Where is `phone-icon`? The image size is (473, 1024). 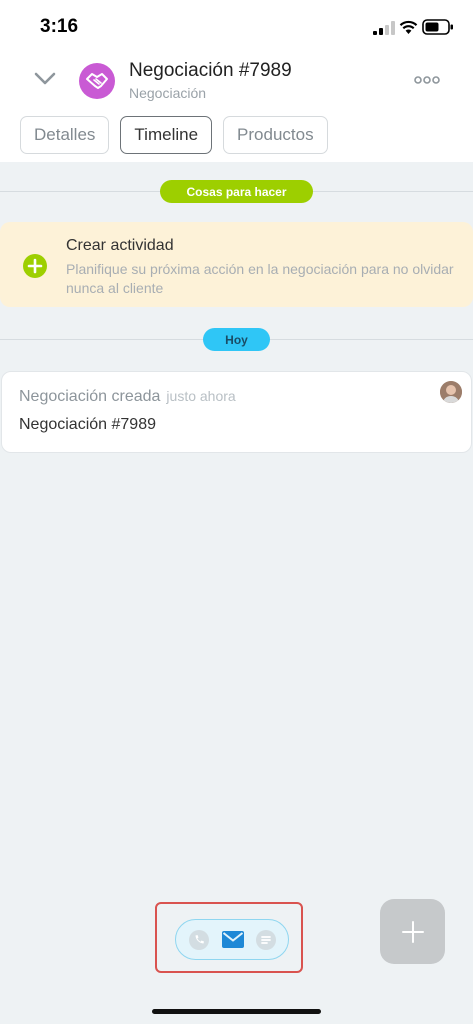
phone-icon is located at coordinates (199, 940).